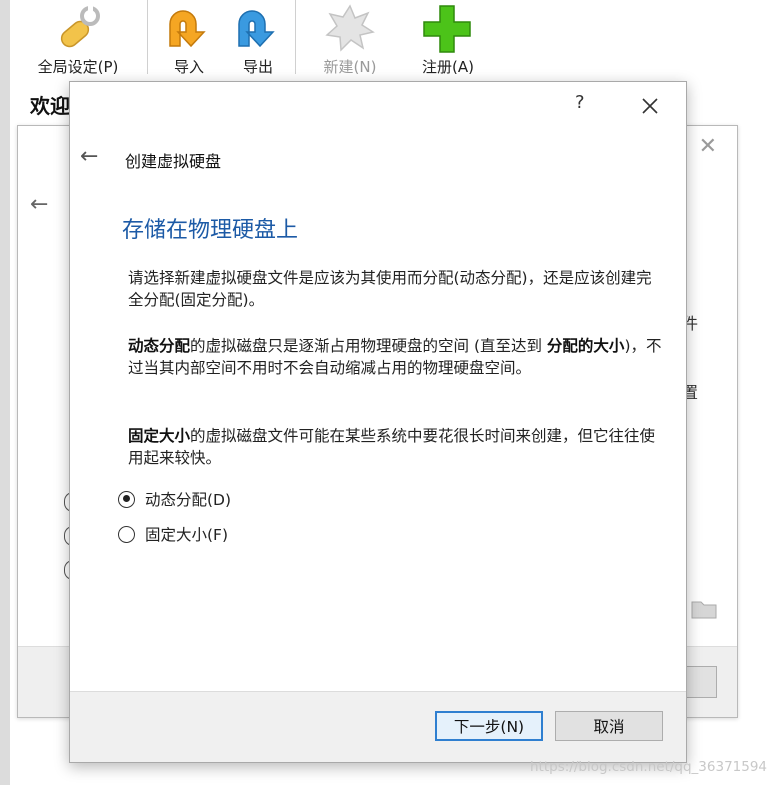 This screenshot has width=784, height=785. Describe the element at coordinates (210, 230) in the screenshot. I see `page-heading: 存储在物理硬盘上` at that location.